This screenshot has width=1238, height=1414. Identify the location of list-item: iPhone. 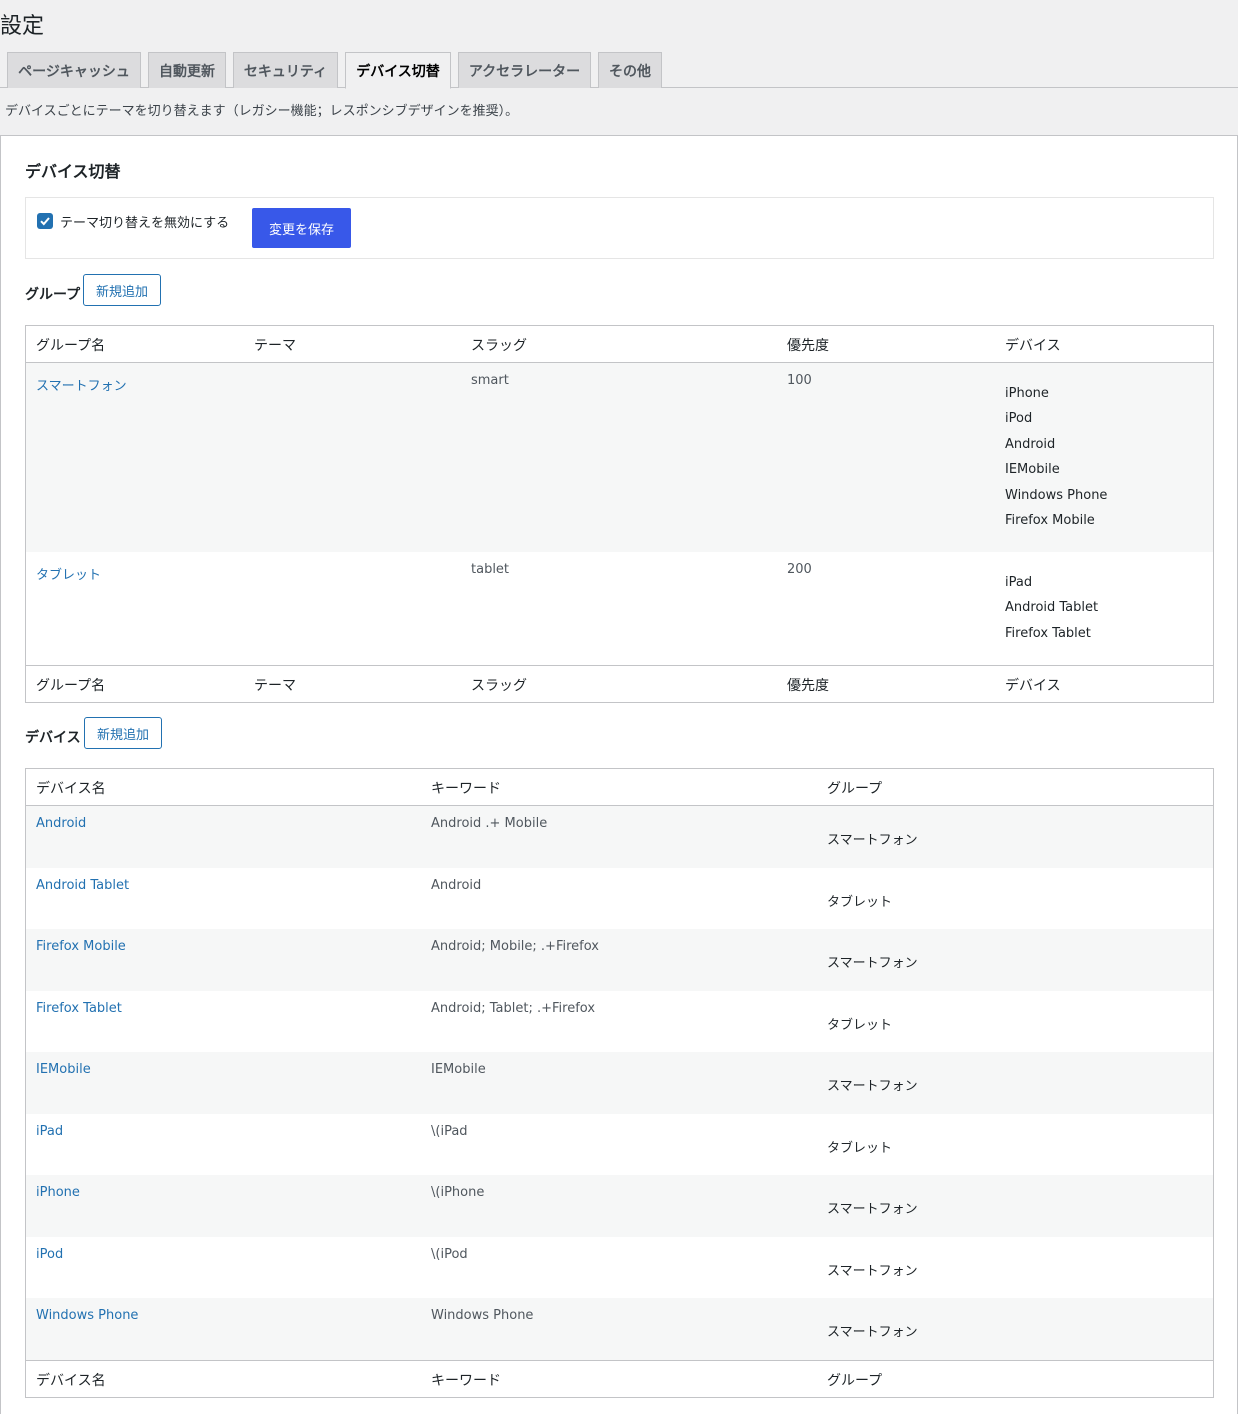
(1027, 393).